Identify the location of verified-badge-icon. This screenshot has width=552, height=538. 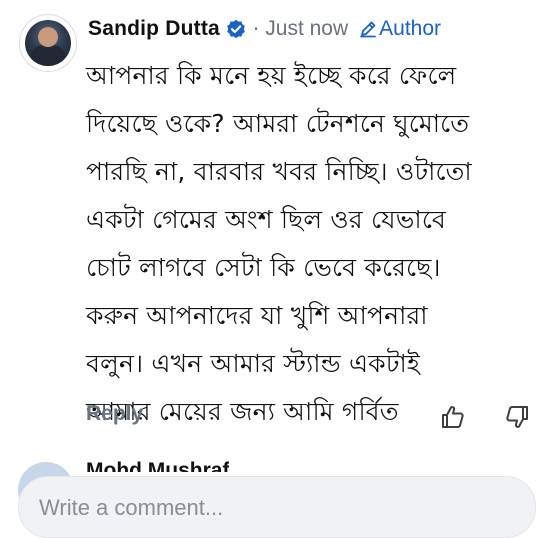
(236, 29).